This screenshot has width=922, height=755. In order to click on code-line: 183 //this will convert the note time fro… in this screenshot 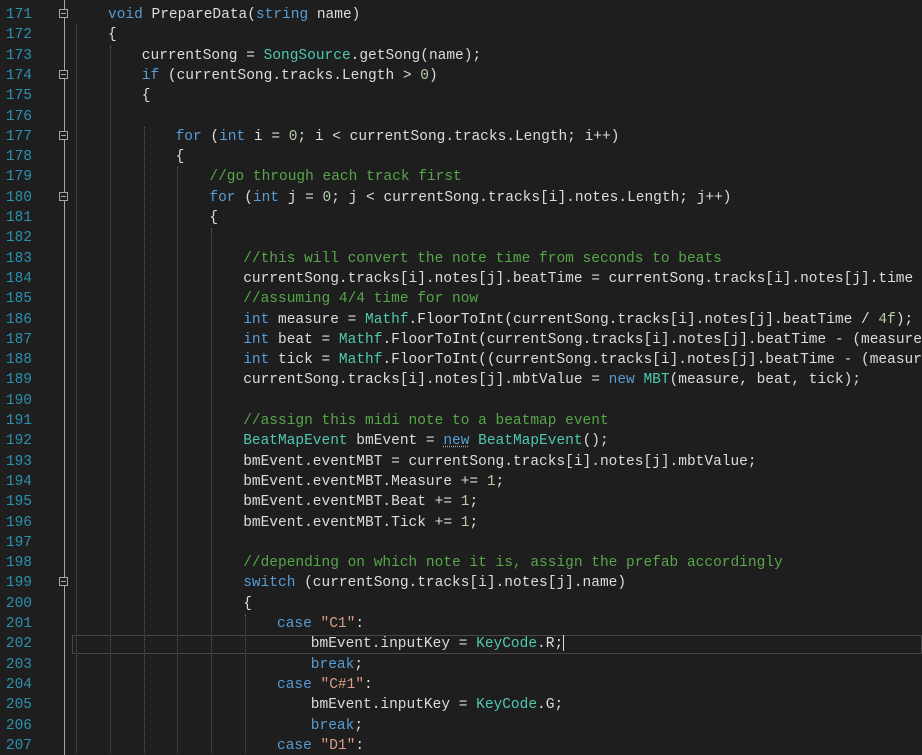, I will do `click(461, 259)`.